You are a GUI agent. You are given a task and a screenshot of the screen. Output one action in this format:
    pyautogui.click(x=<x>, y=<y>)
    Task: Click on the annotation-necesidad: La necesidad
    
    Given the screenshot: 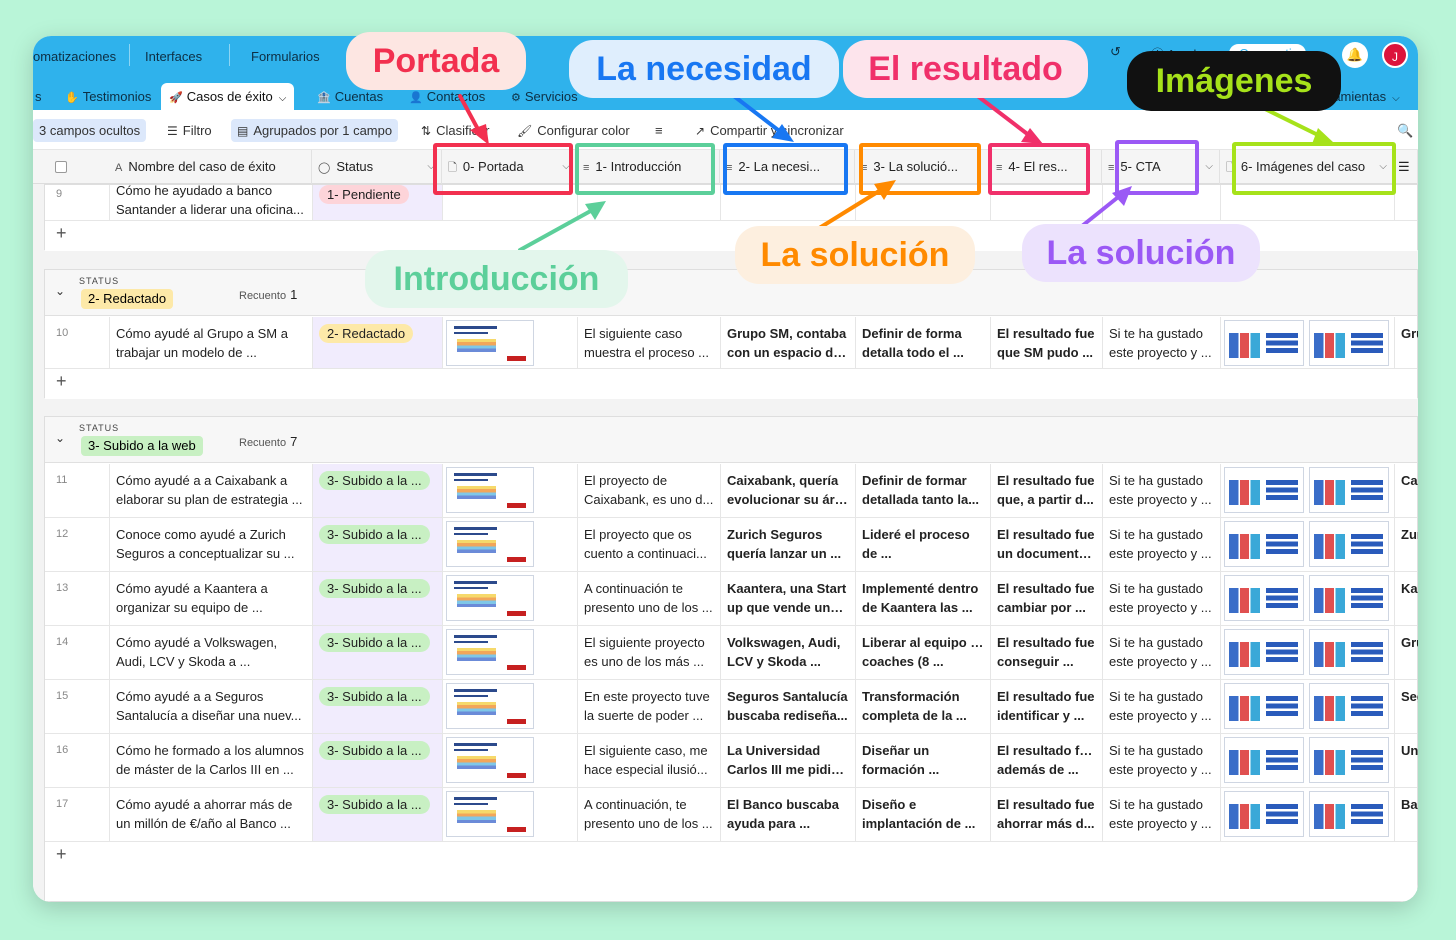 What is the action you would take?
    pyautogui.click(x=704, y=69)
    